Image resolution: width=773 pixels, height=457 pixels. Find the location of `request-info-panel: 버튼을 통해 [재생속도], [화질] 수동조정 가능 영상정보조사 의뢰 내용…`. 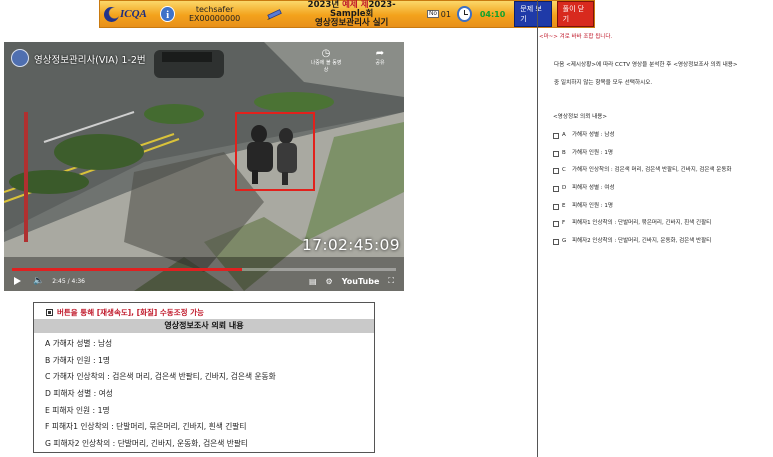

request-info-panel: 버튼을 통해 [재생속도], [화질] 수동조정 가능 영상정보조사 의뢰 내용… is located at coordinates (204, 377).